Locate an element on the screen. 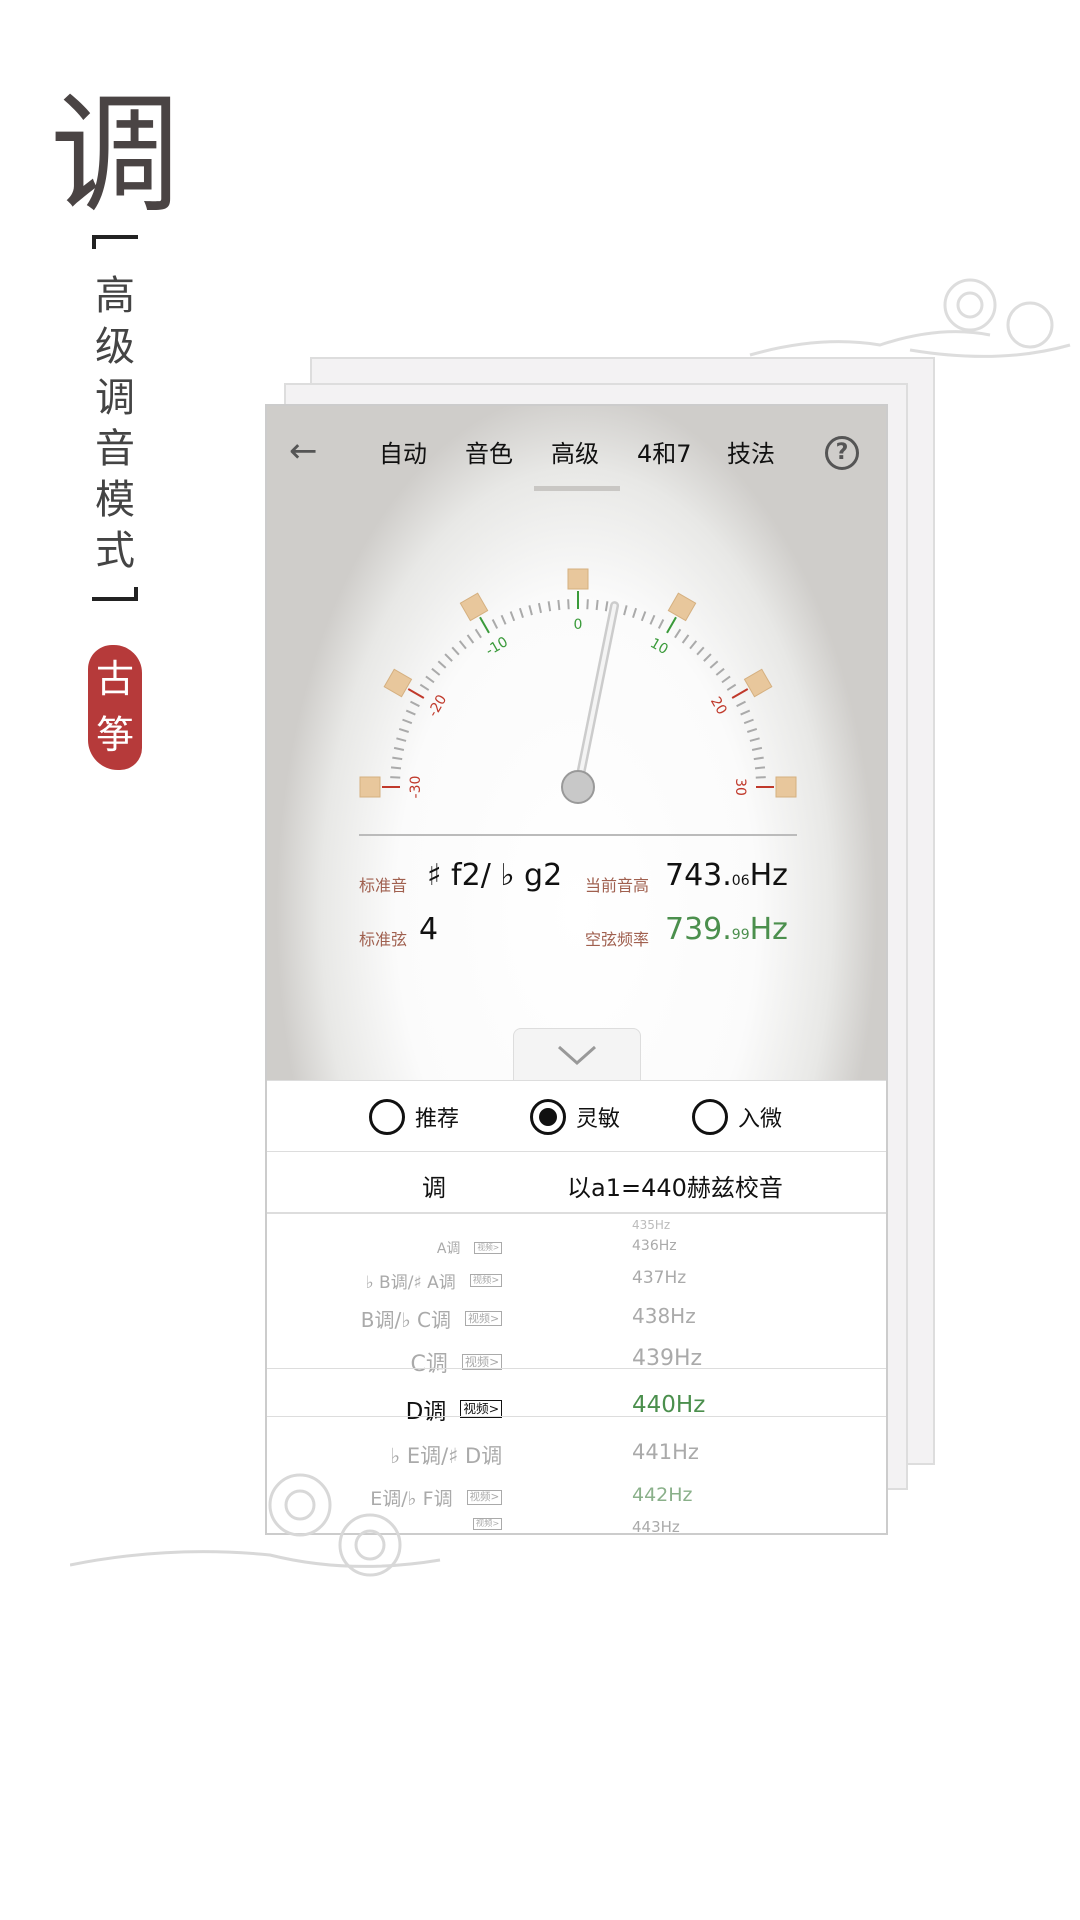 This screenshot has height=1920, width=1080. radio-precise: 入微 is located at coordinates (737, 1117).